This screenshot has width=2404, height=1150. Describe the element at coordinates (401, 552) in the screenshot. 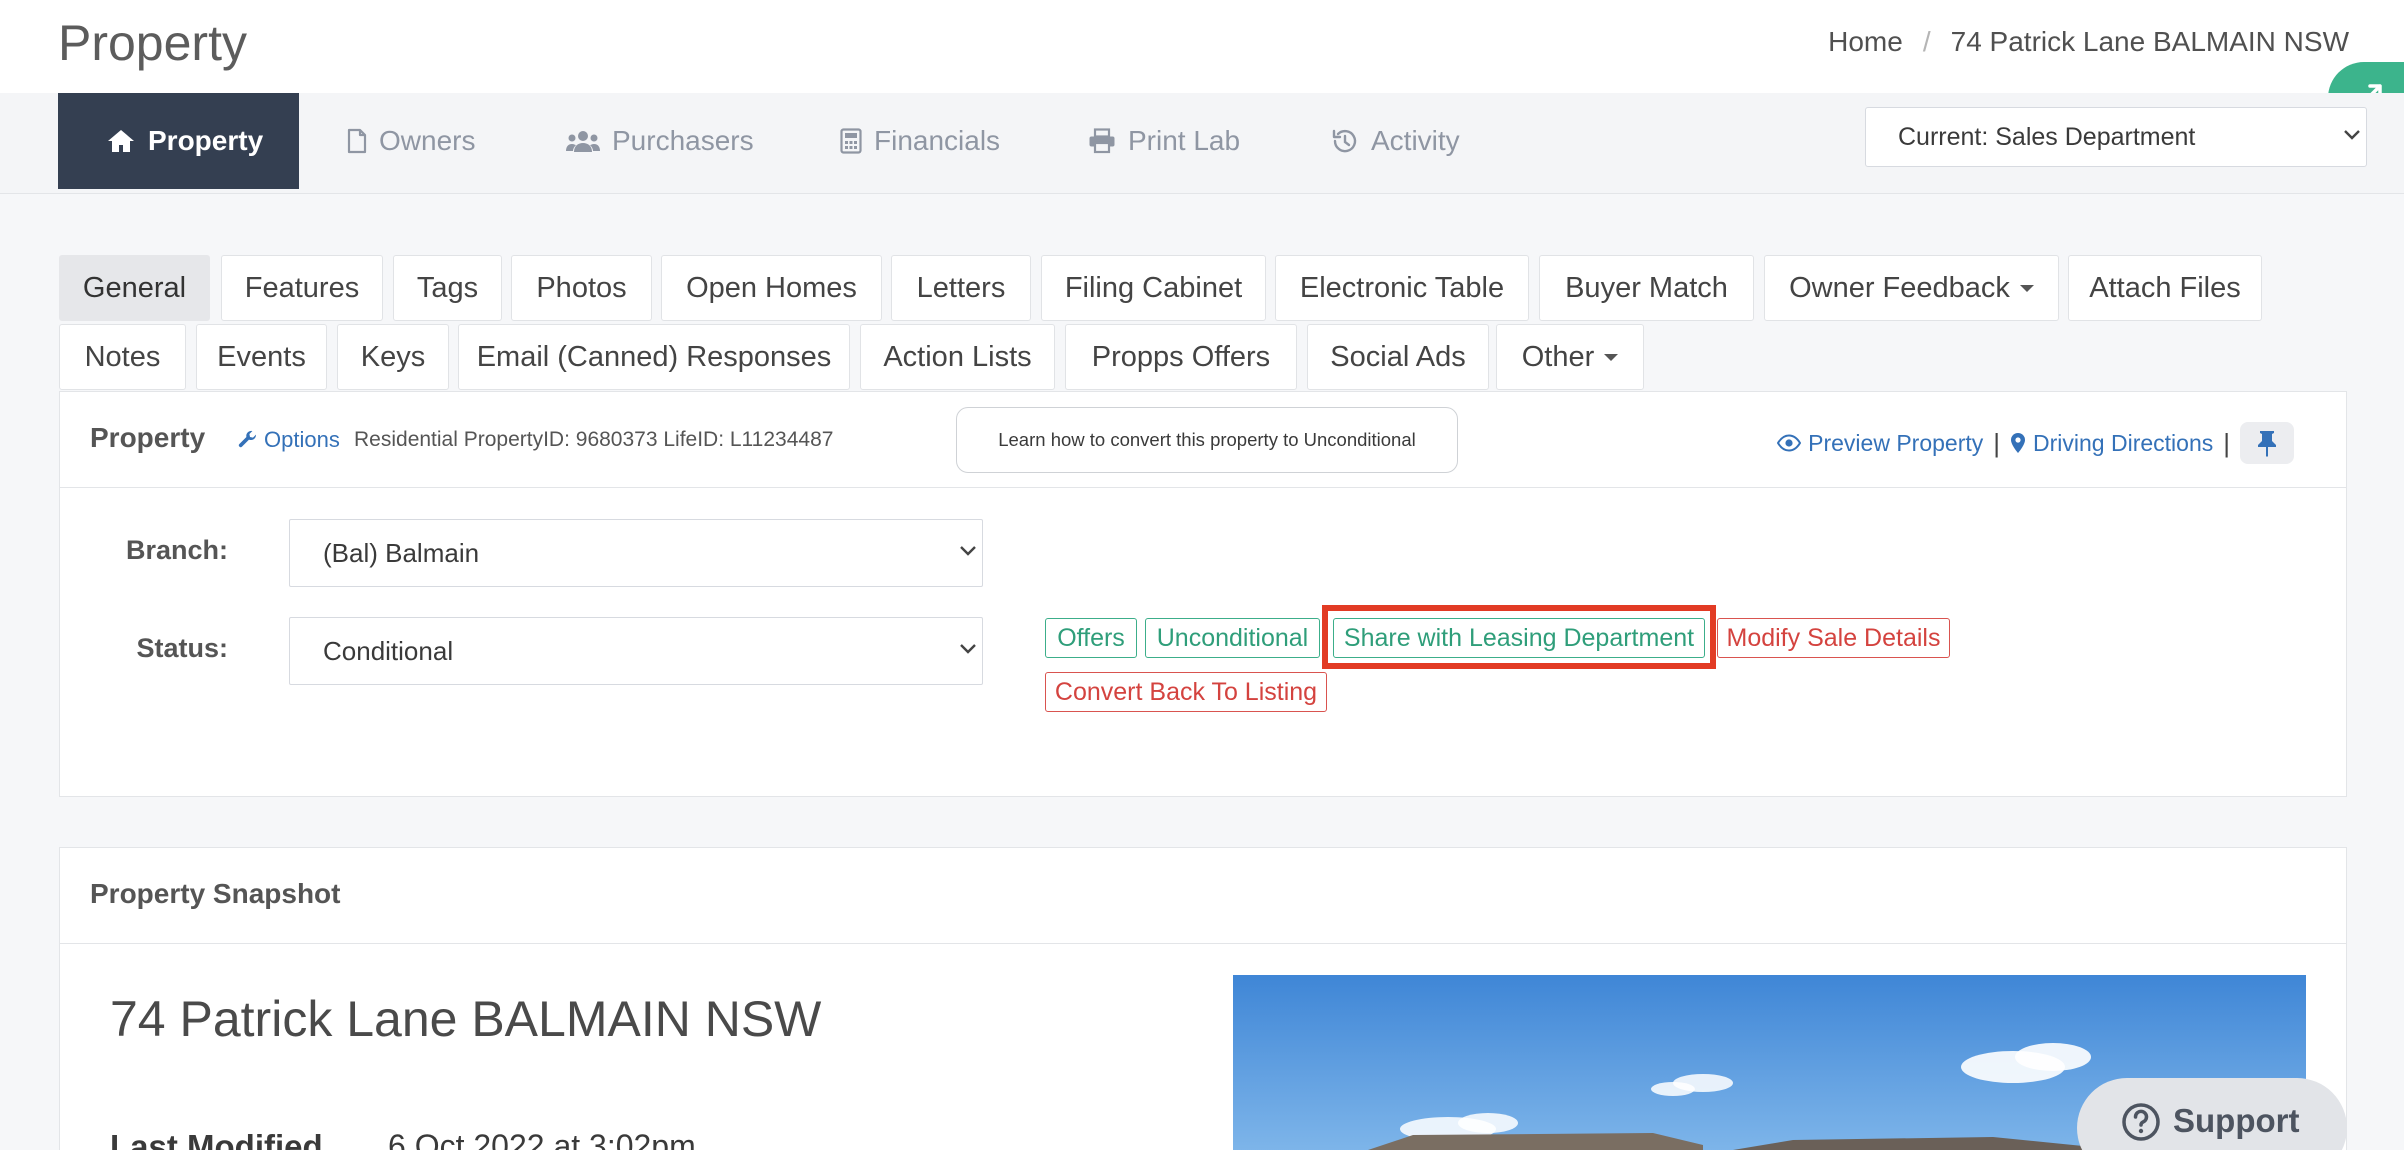

I see `branch-select-value: (Bal) Balmain` at that location.